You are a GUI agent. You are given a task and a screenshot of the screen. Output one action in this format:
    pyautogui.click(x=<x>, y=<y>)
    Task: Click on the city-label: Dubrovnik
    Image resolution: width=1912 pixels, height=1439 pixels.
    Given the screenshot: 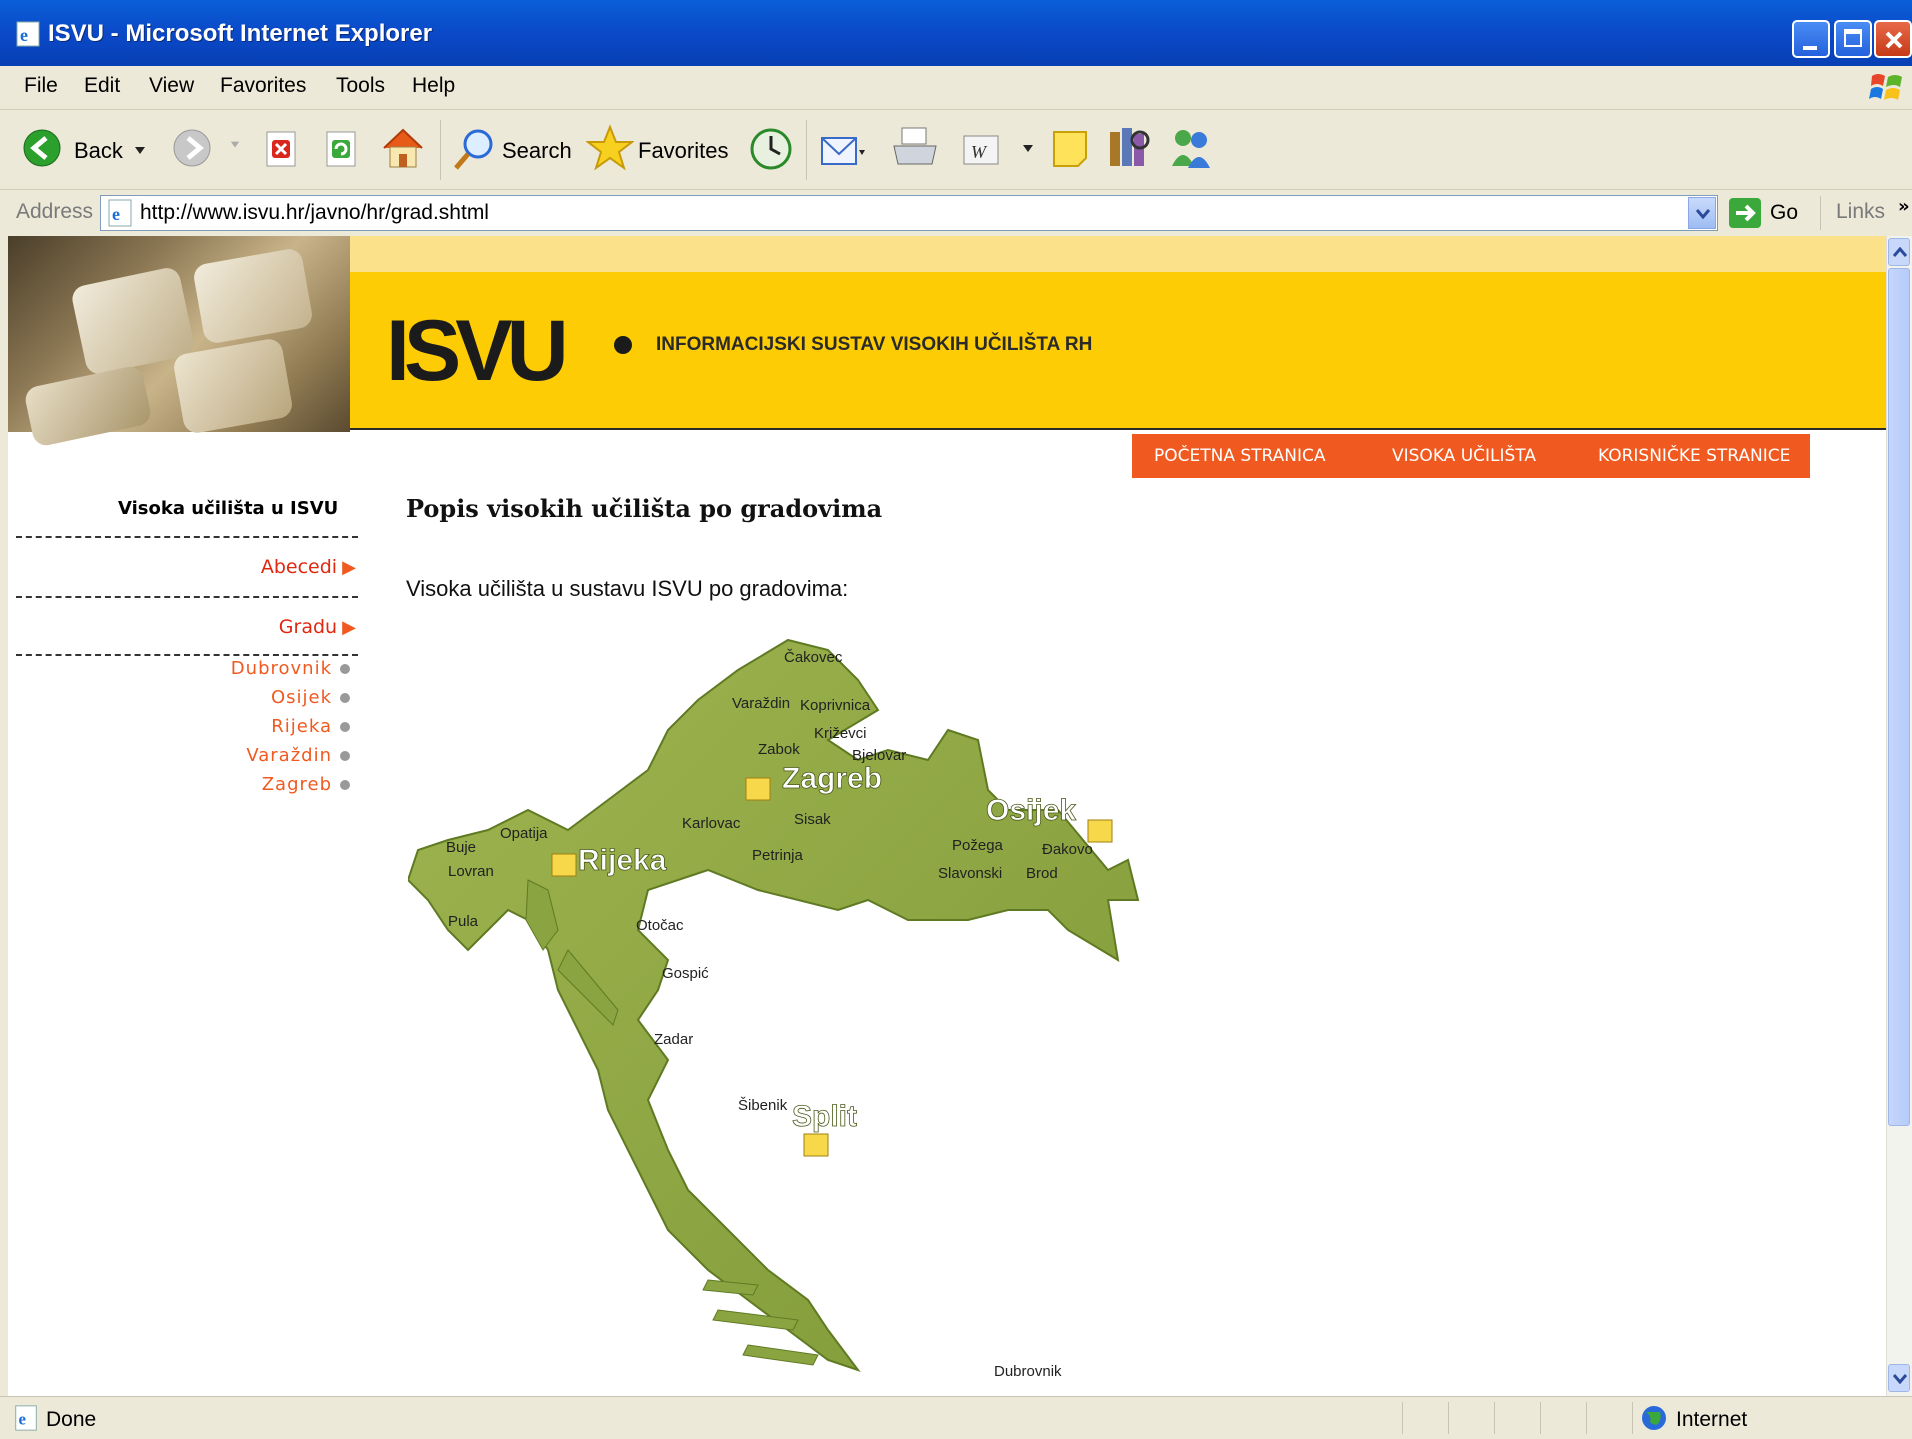 What is the action you would take?
    pyautogui.click(x=281, y=668)
    